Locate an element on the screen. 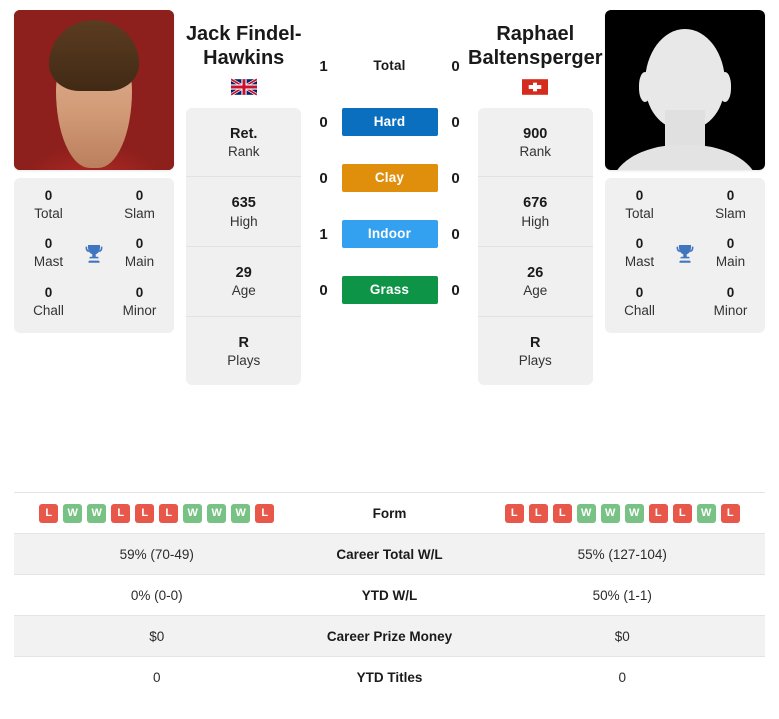 This screenshot has width=779, height=719. right-stat-plays: R Plays is located at coordinates (535, 351).